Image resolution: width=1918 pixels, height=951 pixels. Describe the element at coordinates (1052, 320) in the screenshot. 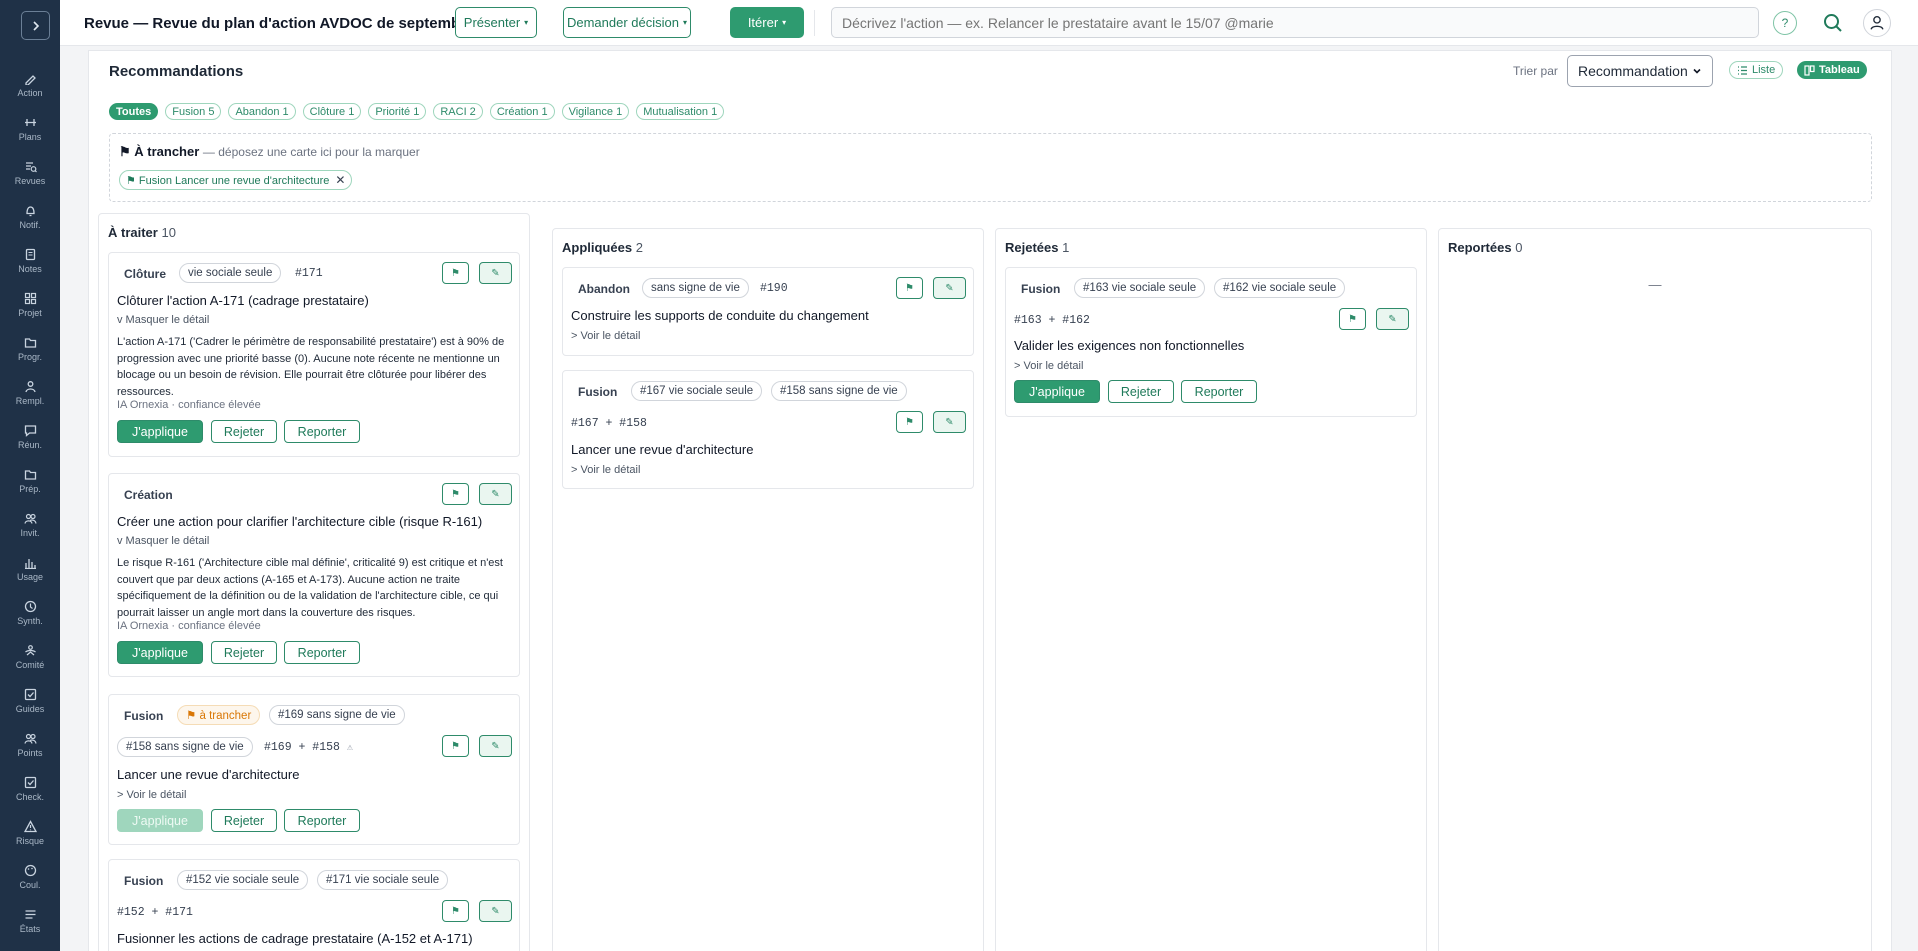

I see `card-ref: #163 + #162` at that location.